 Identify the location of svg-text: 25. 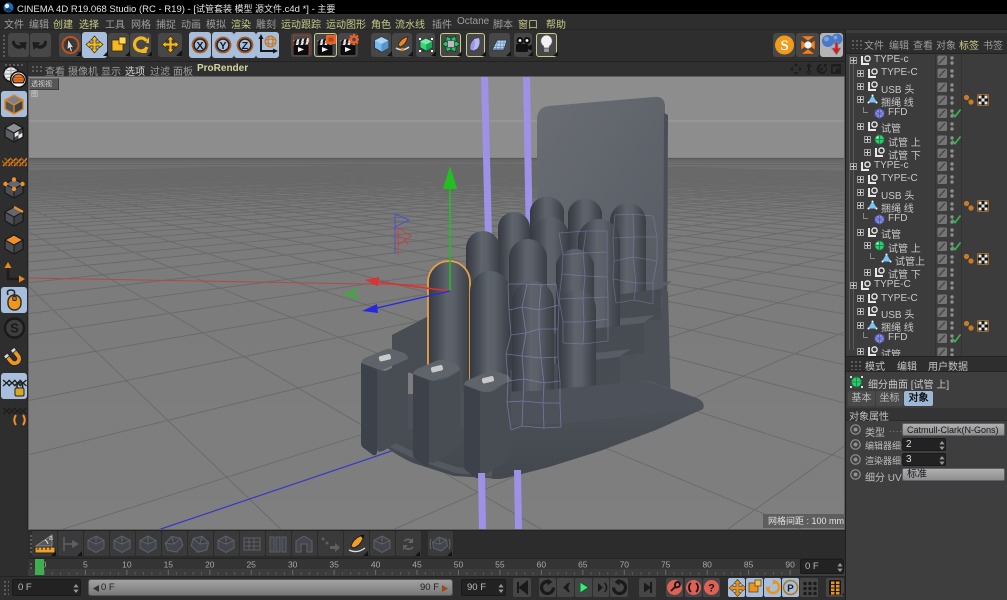
(251, 565).